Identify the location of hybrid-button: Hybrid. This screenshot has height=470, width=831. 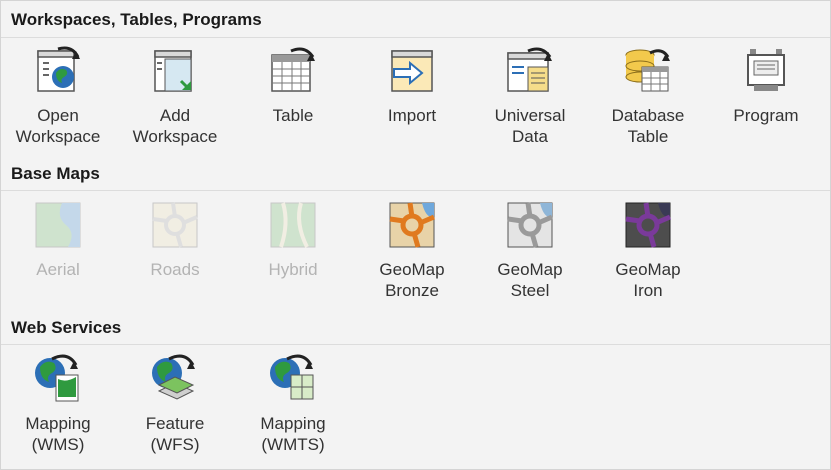
(293, 239).